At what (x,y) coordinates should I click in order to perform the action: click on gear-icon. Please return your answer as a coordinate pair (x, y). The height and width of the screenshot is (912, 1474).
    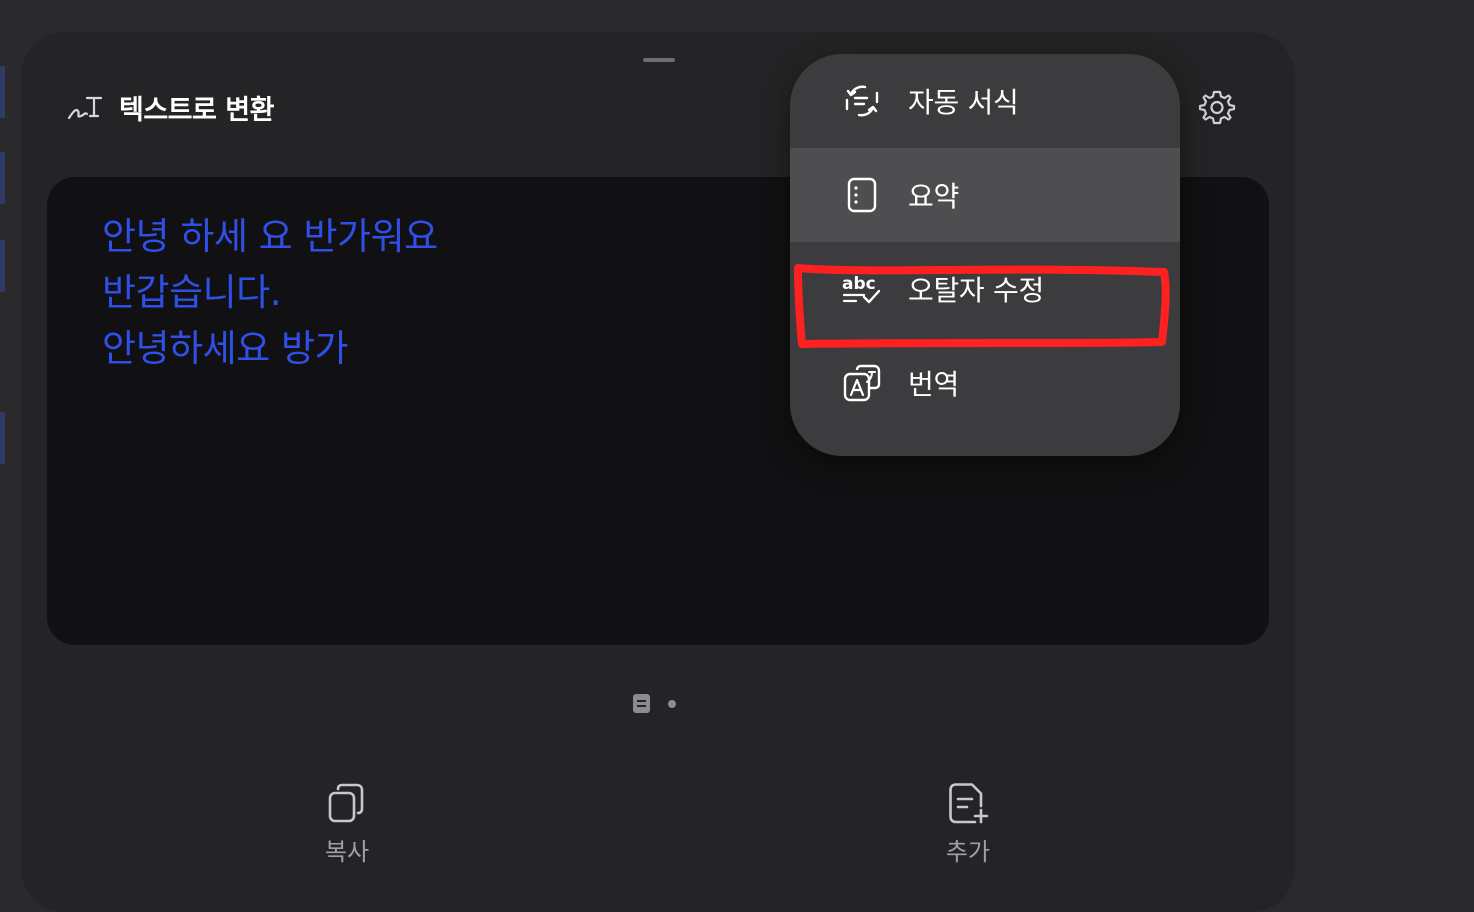
    Looking at the image, I should click on (1217, 107).